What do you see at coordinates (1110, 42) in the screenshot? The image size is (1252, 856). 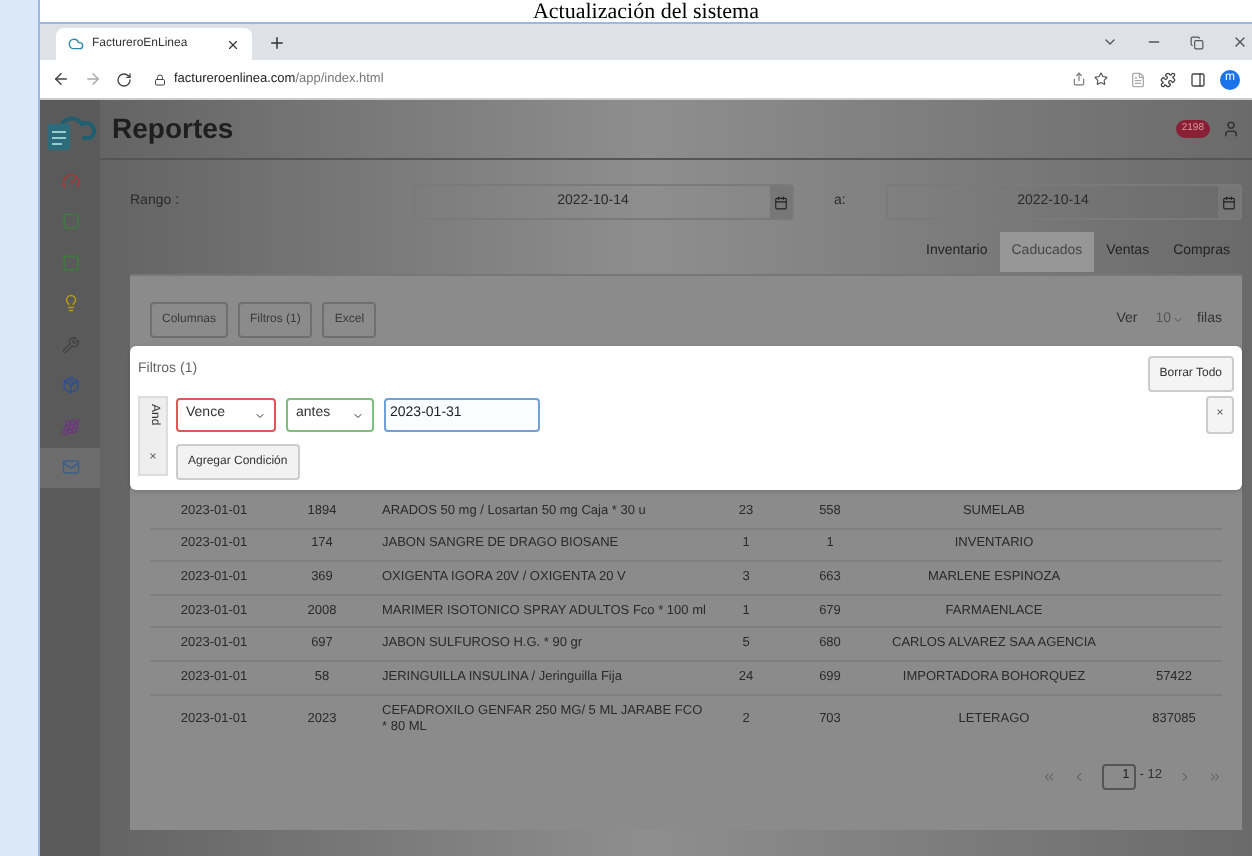 I see `chevron-icon` at bounding box center [1110, 42].